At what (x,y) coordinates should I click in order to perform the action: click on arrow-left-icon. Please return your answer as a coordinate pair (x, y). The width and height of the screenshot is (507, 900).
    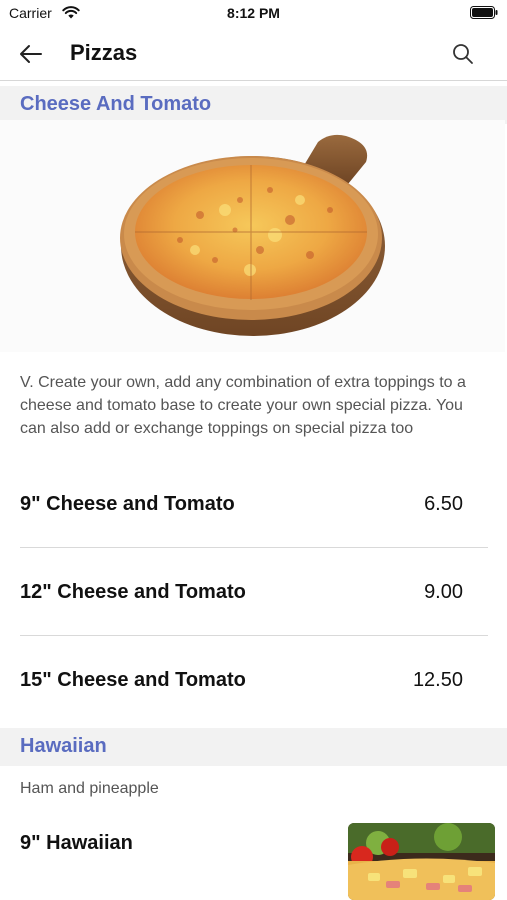
    Looking at the image, I should click on (31, 54).